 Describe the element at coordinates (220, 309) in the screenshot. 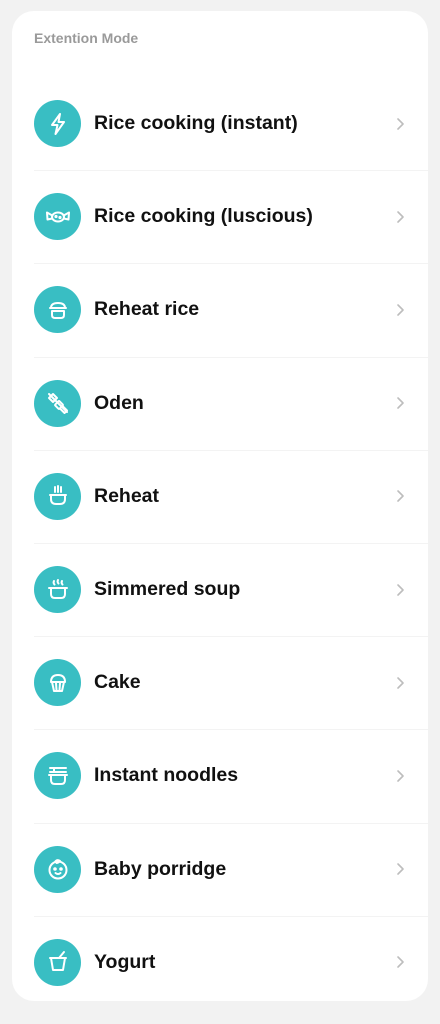

I see `mode-item-reheat-rice: Reheat rice` at that location.